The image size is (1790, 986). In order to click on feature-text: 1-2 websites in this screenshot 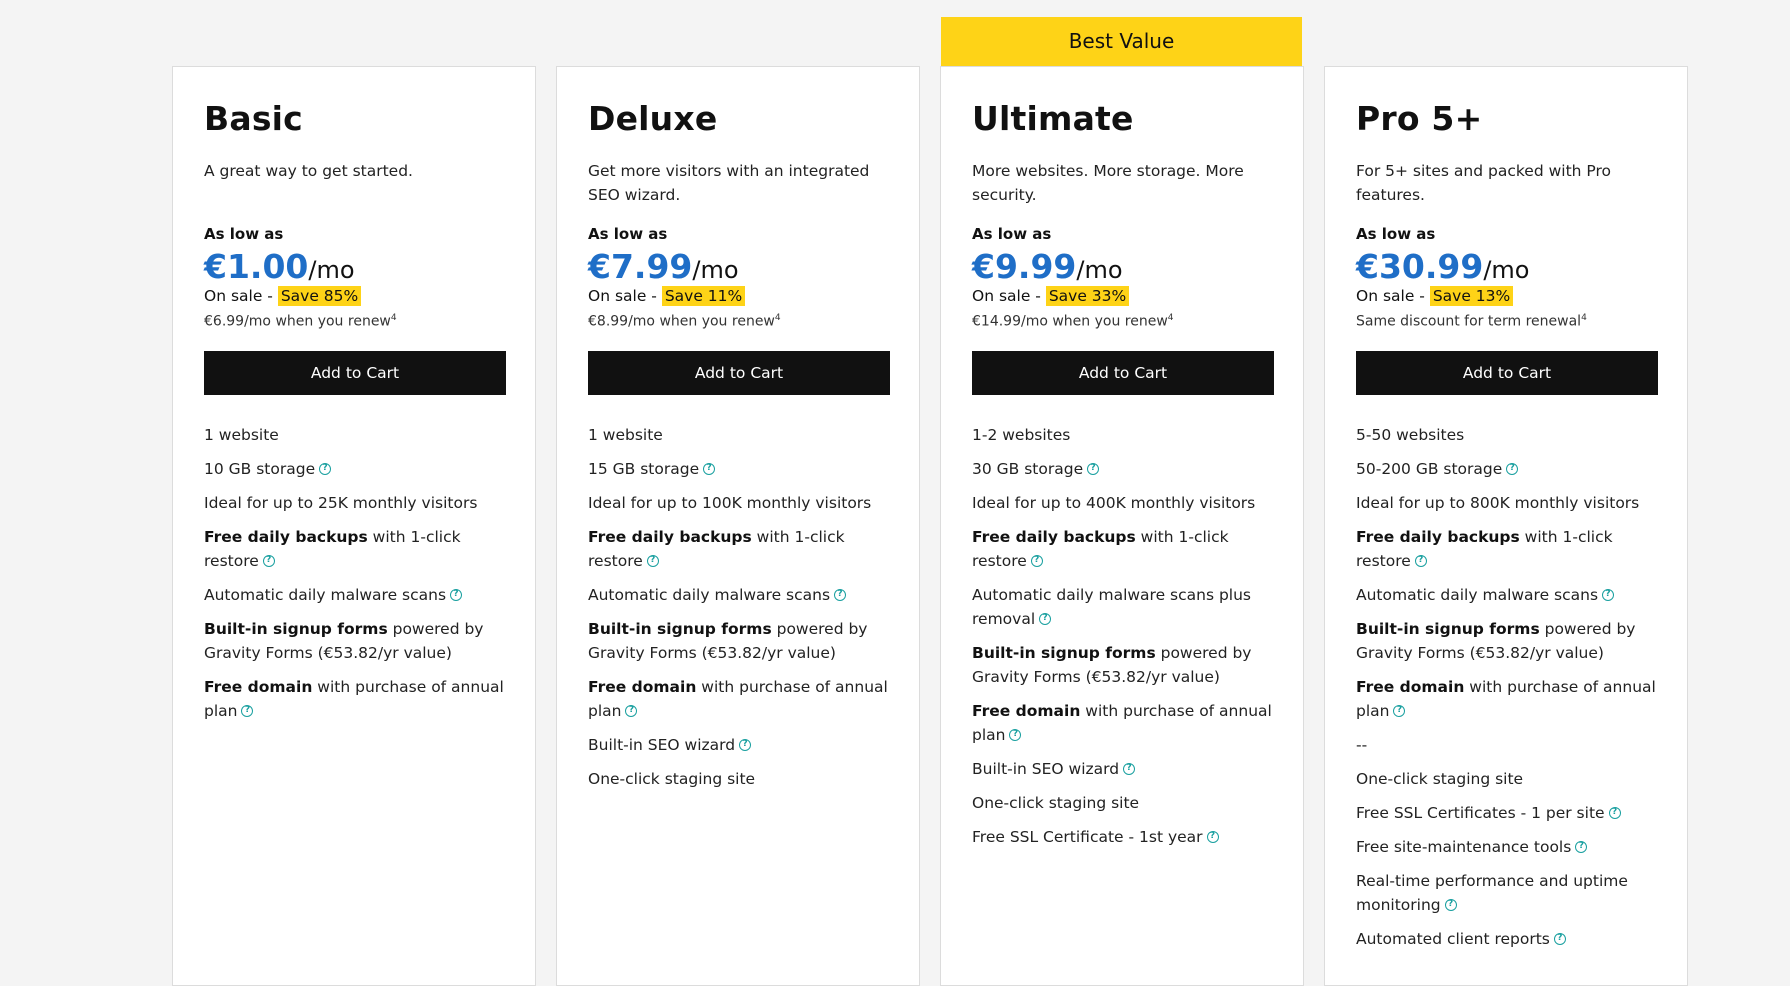, I will do `click(1021, 434)`.